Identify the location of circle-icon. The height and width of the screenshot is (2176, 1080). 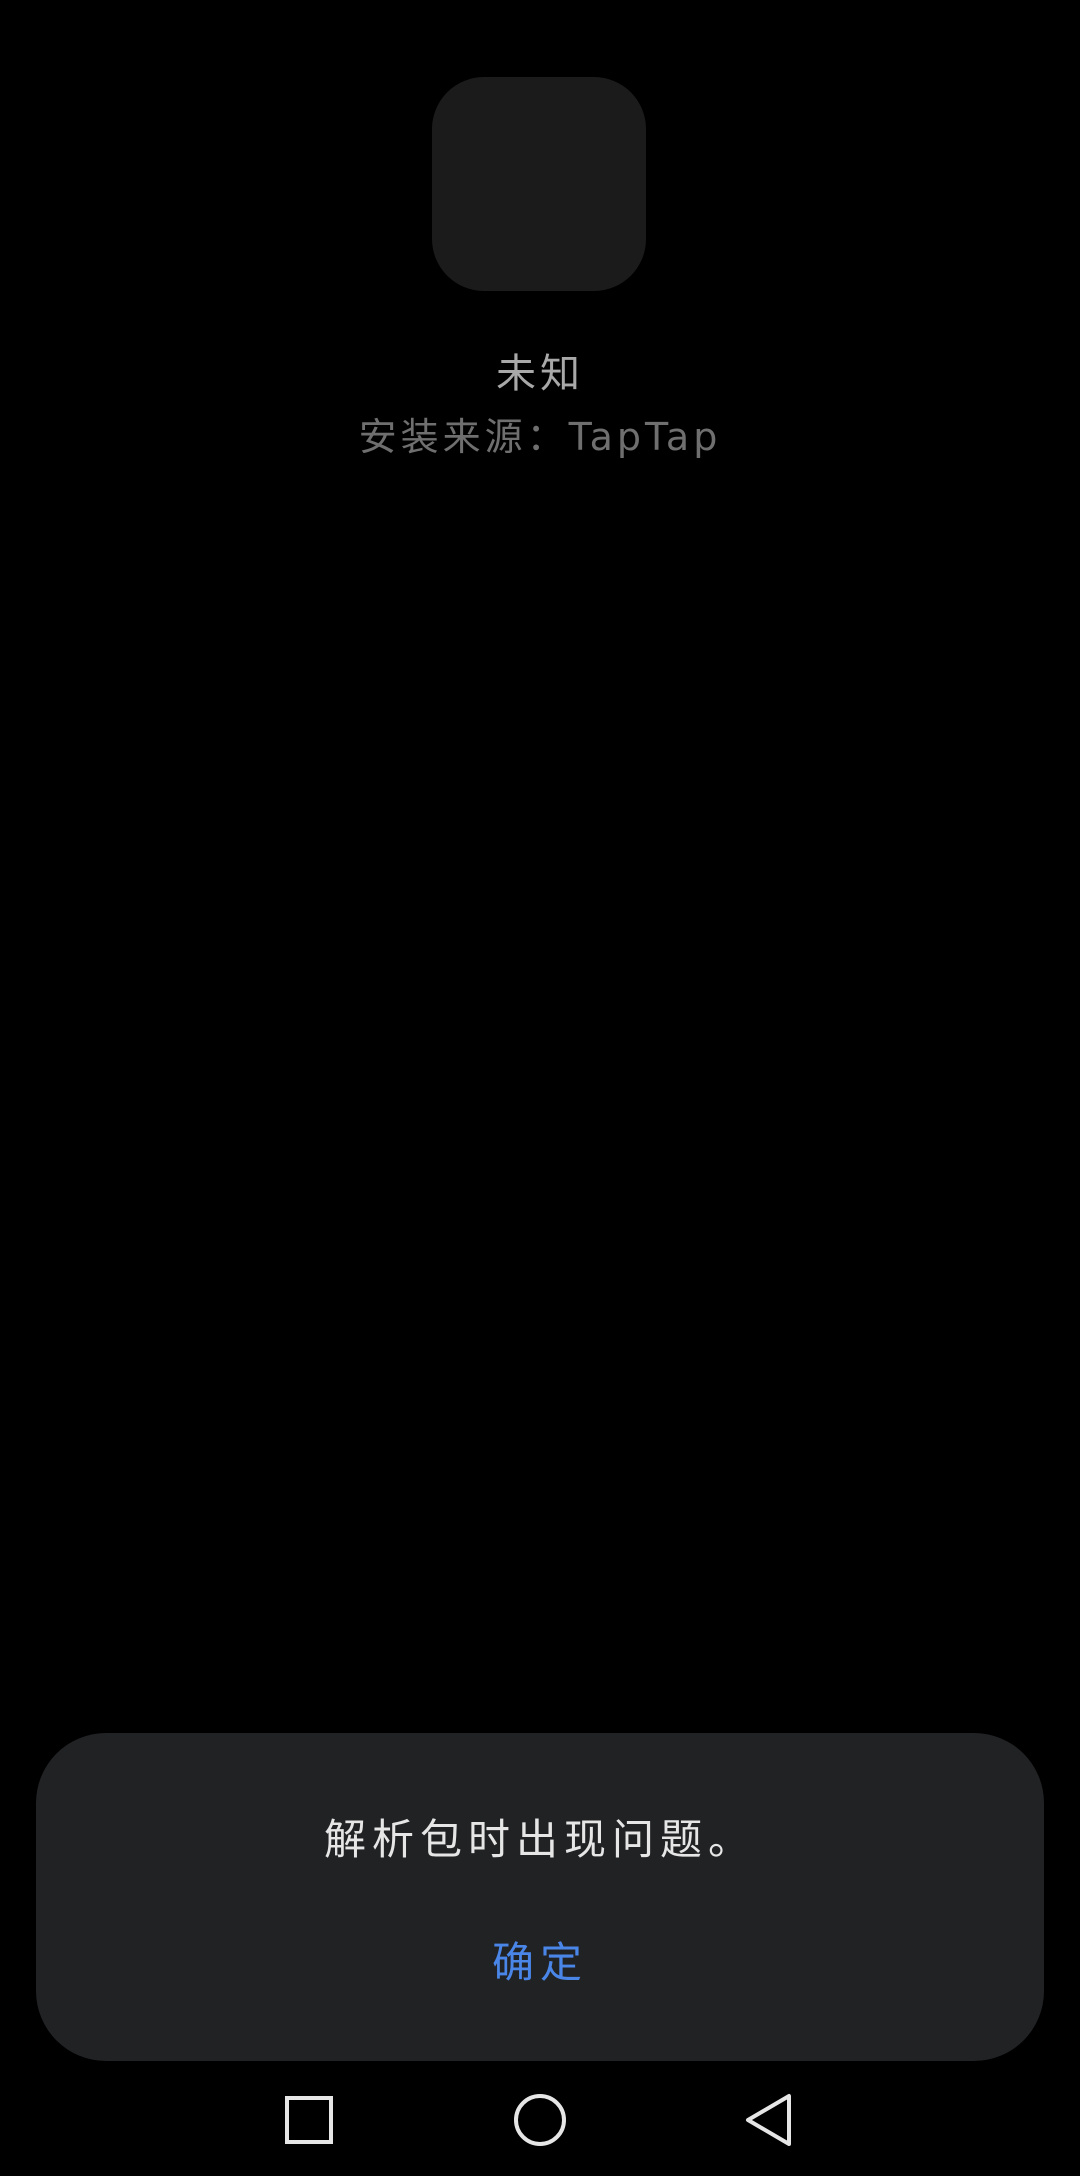
(540, 2120).